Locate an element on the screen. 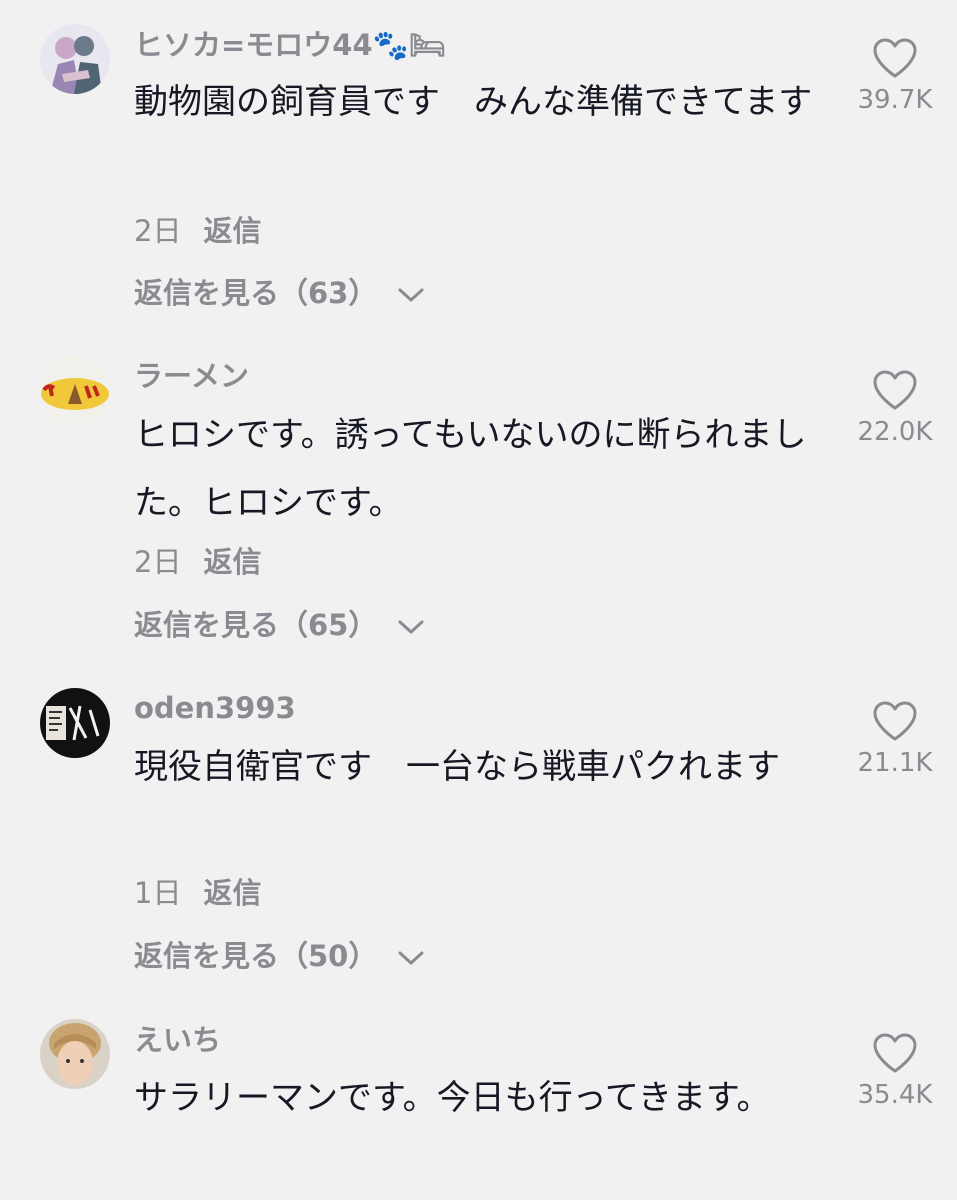 The width and height of the screenshot is (957, 1200). view-replies-button: 返信を見る（63） is located at coordinates (279, 293).